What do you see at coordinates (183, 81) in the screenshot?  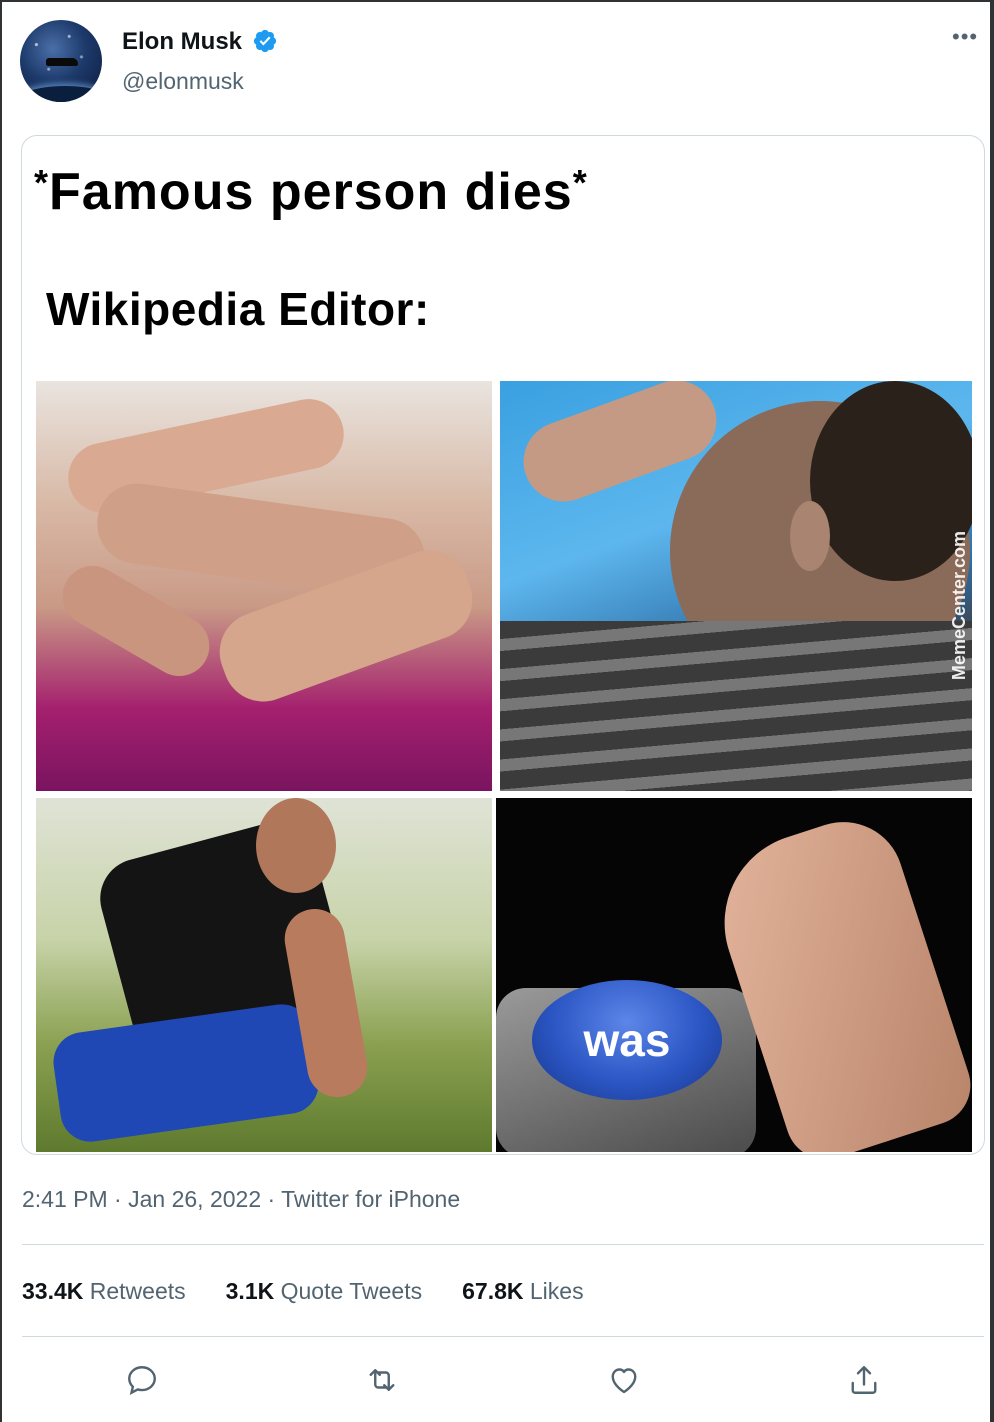 I see `author-handle: @elonmusk` at bounding box center [183, 81].